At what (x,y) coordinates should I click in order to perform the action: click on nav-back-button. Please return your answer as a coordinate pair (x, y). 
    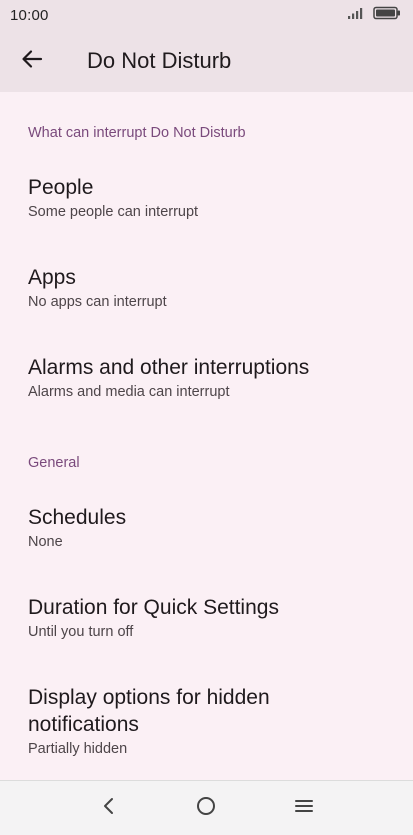
    Looking at the image, I should click on (109, 808).